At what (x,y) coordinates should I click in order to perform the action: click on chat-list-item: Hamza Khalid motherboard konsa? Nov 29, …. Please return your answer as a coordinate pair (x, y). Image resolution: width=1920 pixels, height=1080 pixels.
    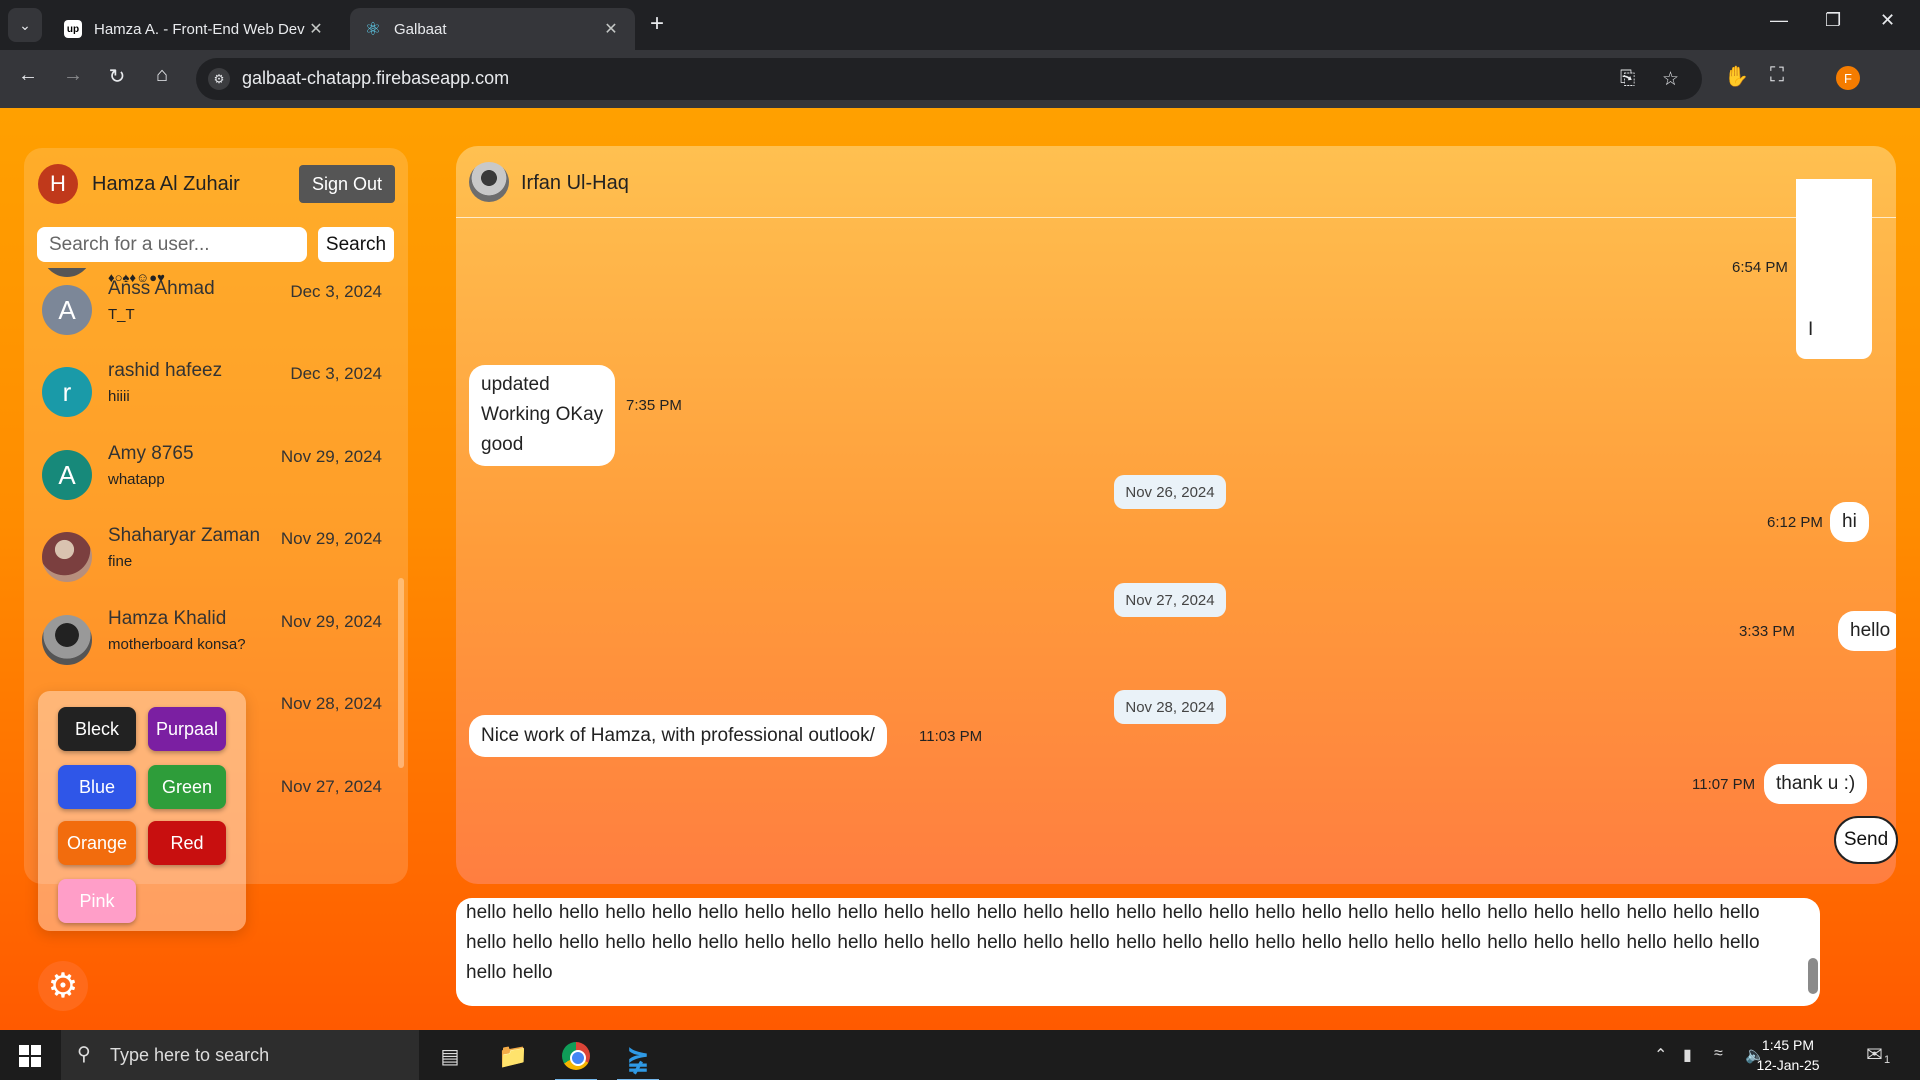
    Looking at the image, I should click on (212, 643).